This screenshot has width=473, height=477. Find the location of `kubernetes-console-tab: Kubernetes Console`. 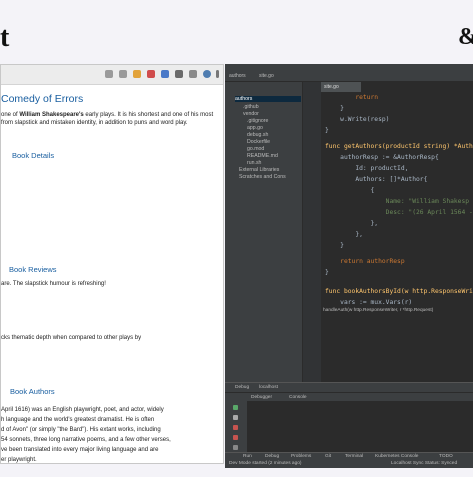

kubernetes-console-tab: Kubernetes Console is located at coordinates (396, 456).